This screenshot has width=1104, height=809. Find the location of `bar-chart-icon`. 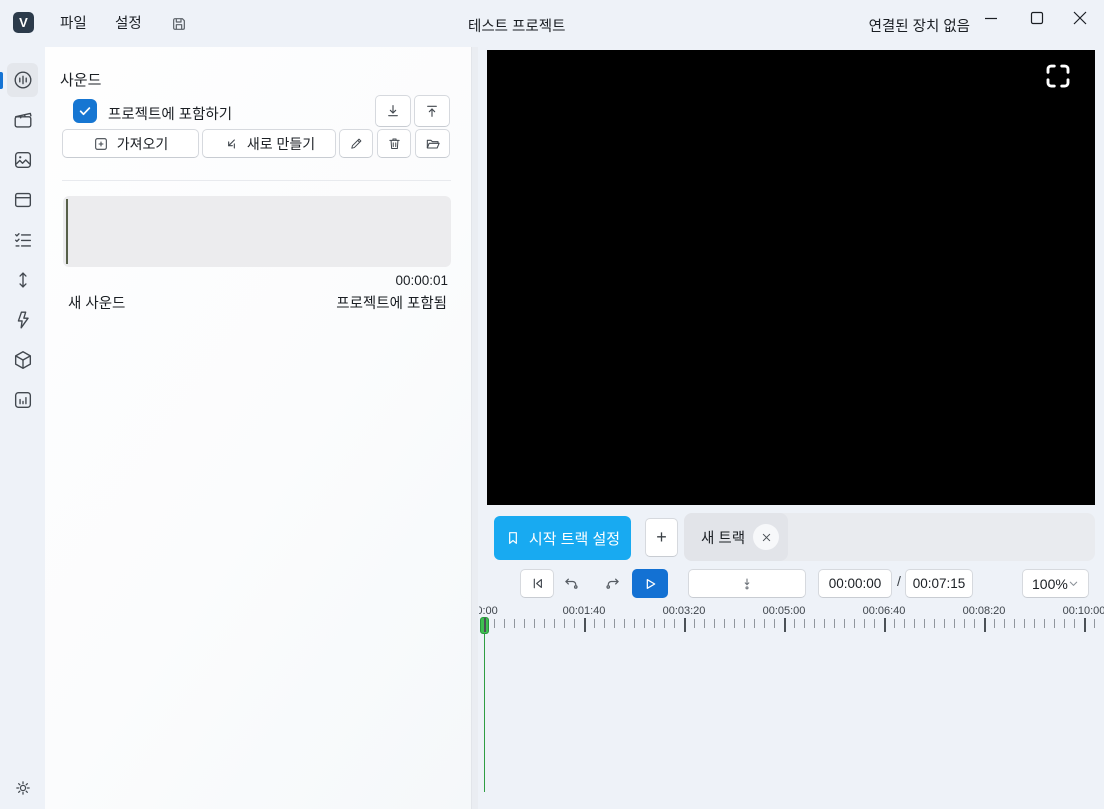

bar-chart-icon is located at coordinates (22, 400).